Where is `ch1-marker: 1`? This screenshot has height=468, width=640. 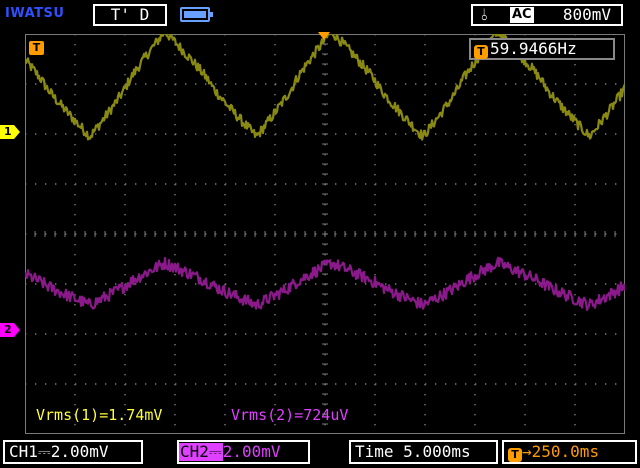 ch1-marker: 1 is located at coordinates (10, 132).